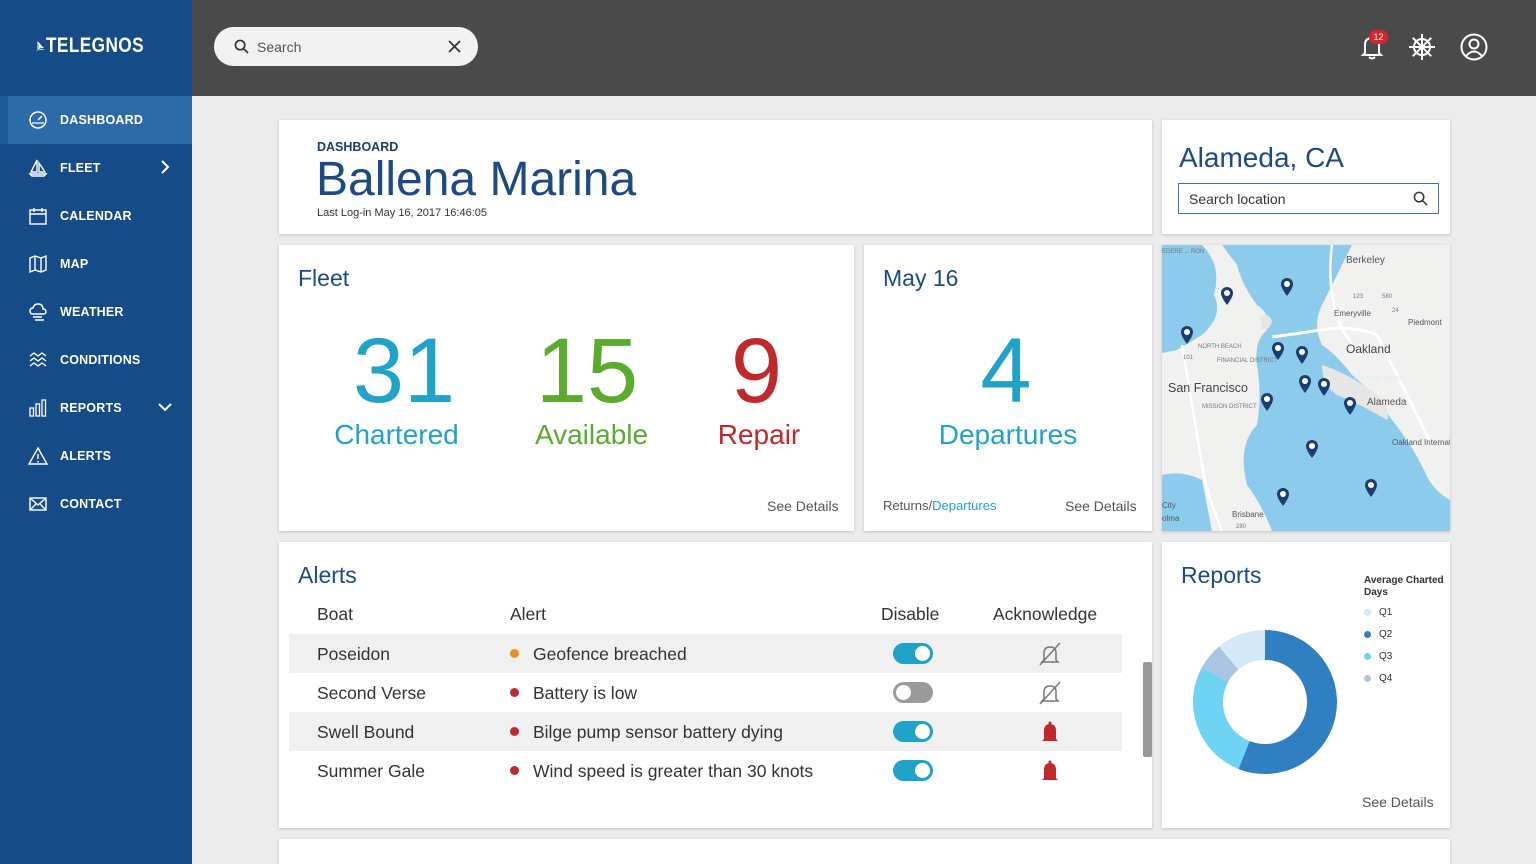 The image size is (1536, 864). What do you see at coordinates (1265, 702) in the screenshot?
I see `charted-days-donut-chart` at bounding box center [1265, 702].